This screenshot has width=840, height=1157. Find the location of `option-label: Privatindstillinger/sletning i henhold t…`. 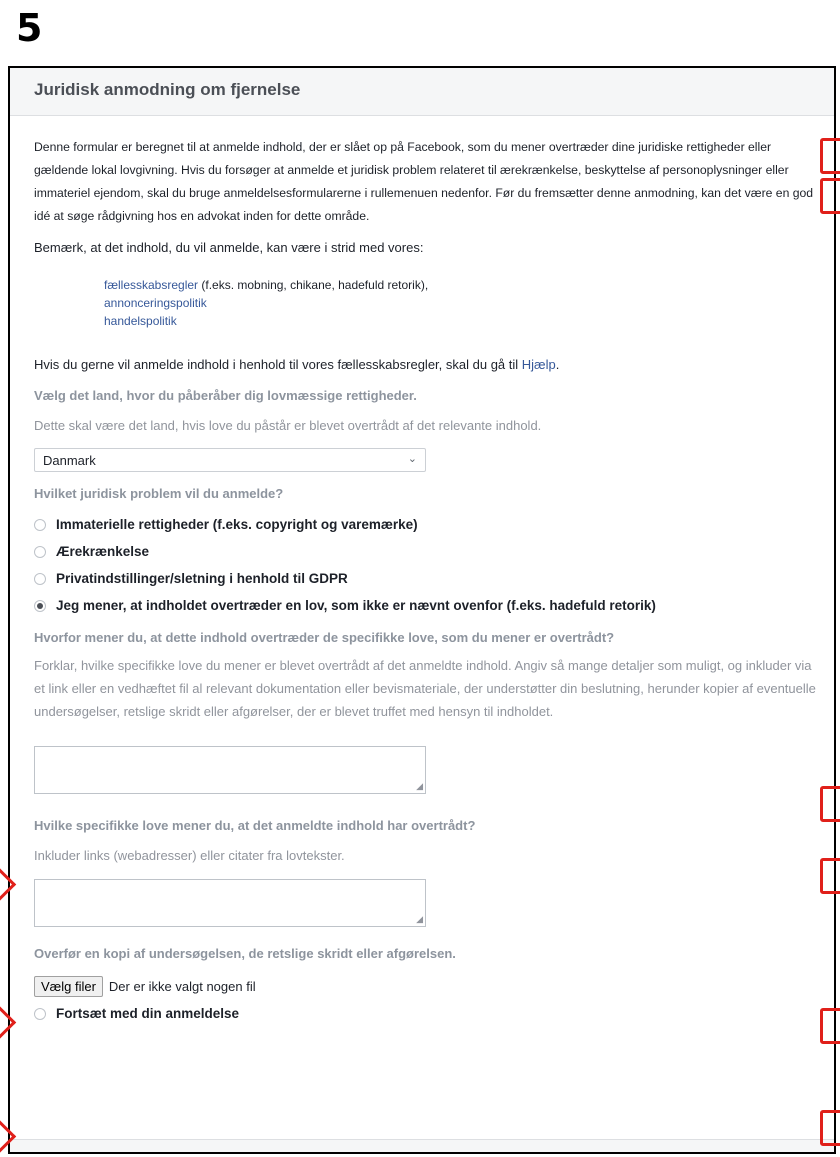

option-label: Privatindstillinger/sletning i henhold t… is located at coordinates (202, 578).